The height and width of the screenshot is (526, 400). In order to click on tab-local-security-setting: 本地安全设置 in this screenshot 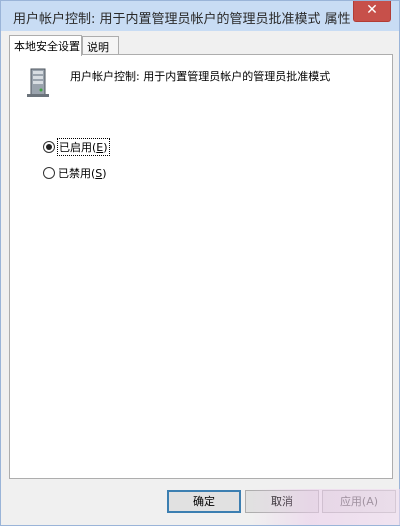, I will do `click(45, 45)`.